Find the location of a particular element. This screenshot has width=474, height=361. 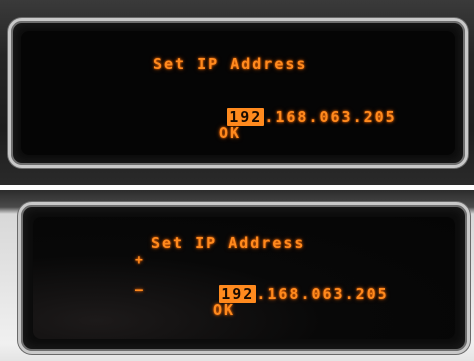

increment-indicator: + is located at coordinates (140, 260).